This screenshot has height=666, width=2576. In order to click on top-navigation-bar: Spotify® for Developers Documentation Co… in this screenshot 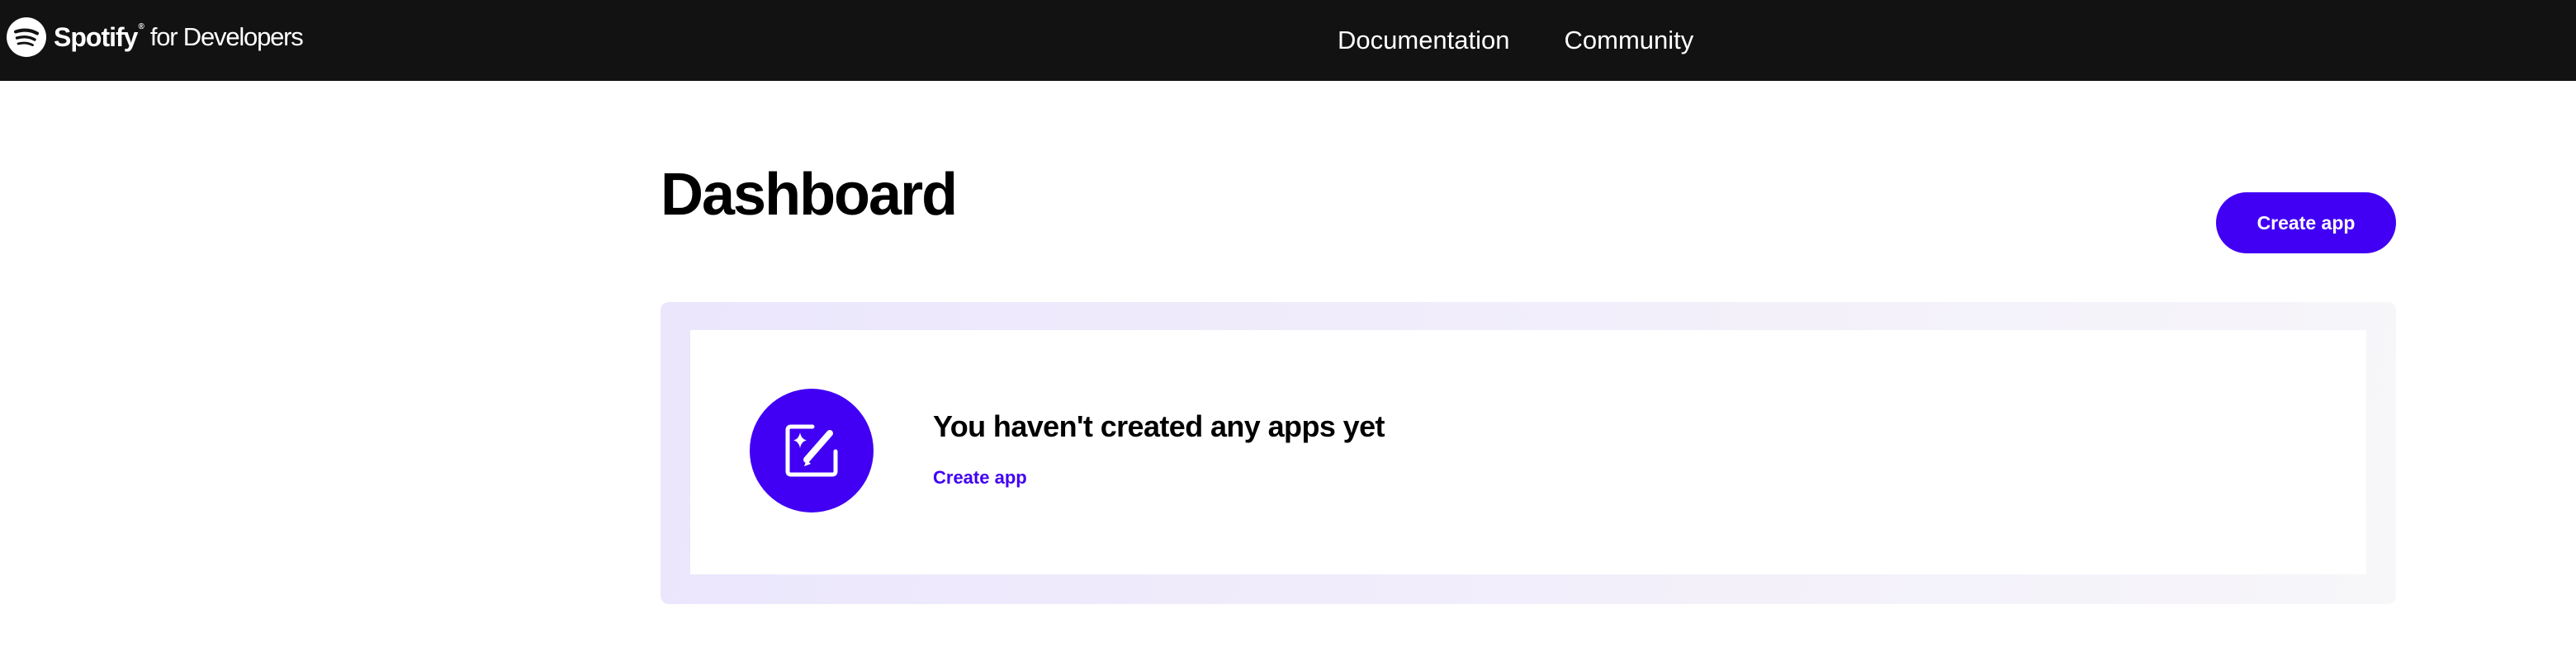, I will do `click(1288, 41)`.